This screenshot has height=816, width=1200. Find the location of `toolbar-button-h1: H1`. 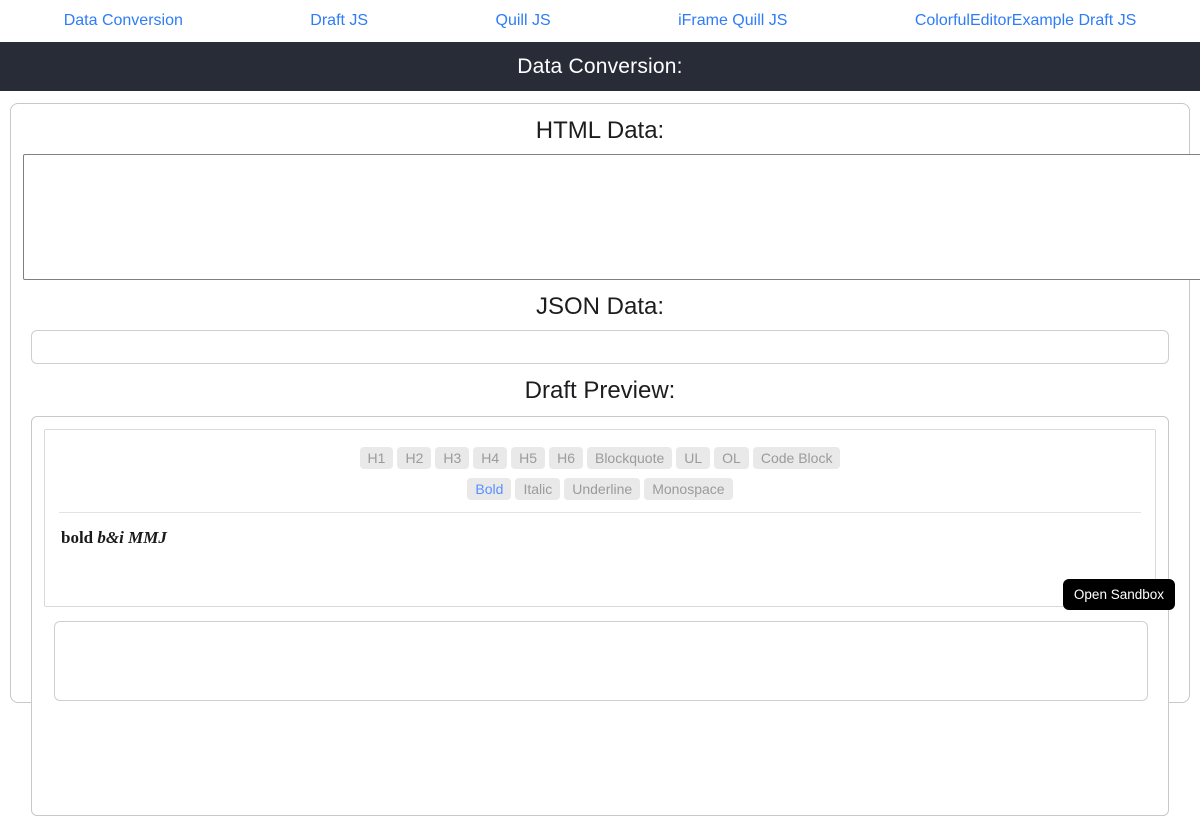

toolbar-button-h1: H1 is located at coordinates (377, 458).